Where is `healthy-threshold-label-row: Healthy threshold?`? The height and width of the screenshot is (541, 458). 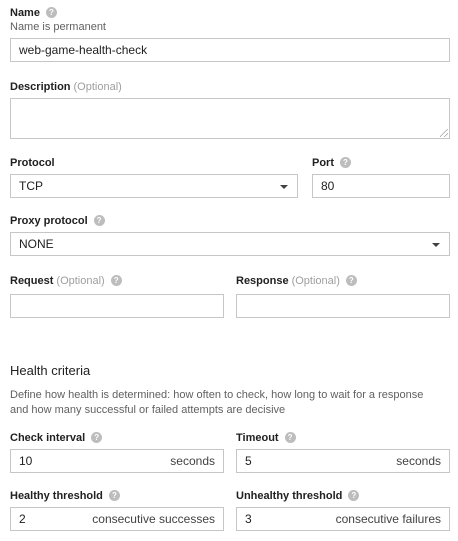
healthy-threshold-label-row: Healthy threshold? is located at coordinates (65, 496).